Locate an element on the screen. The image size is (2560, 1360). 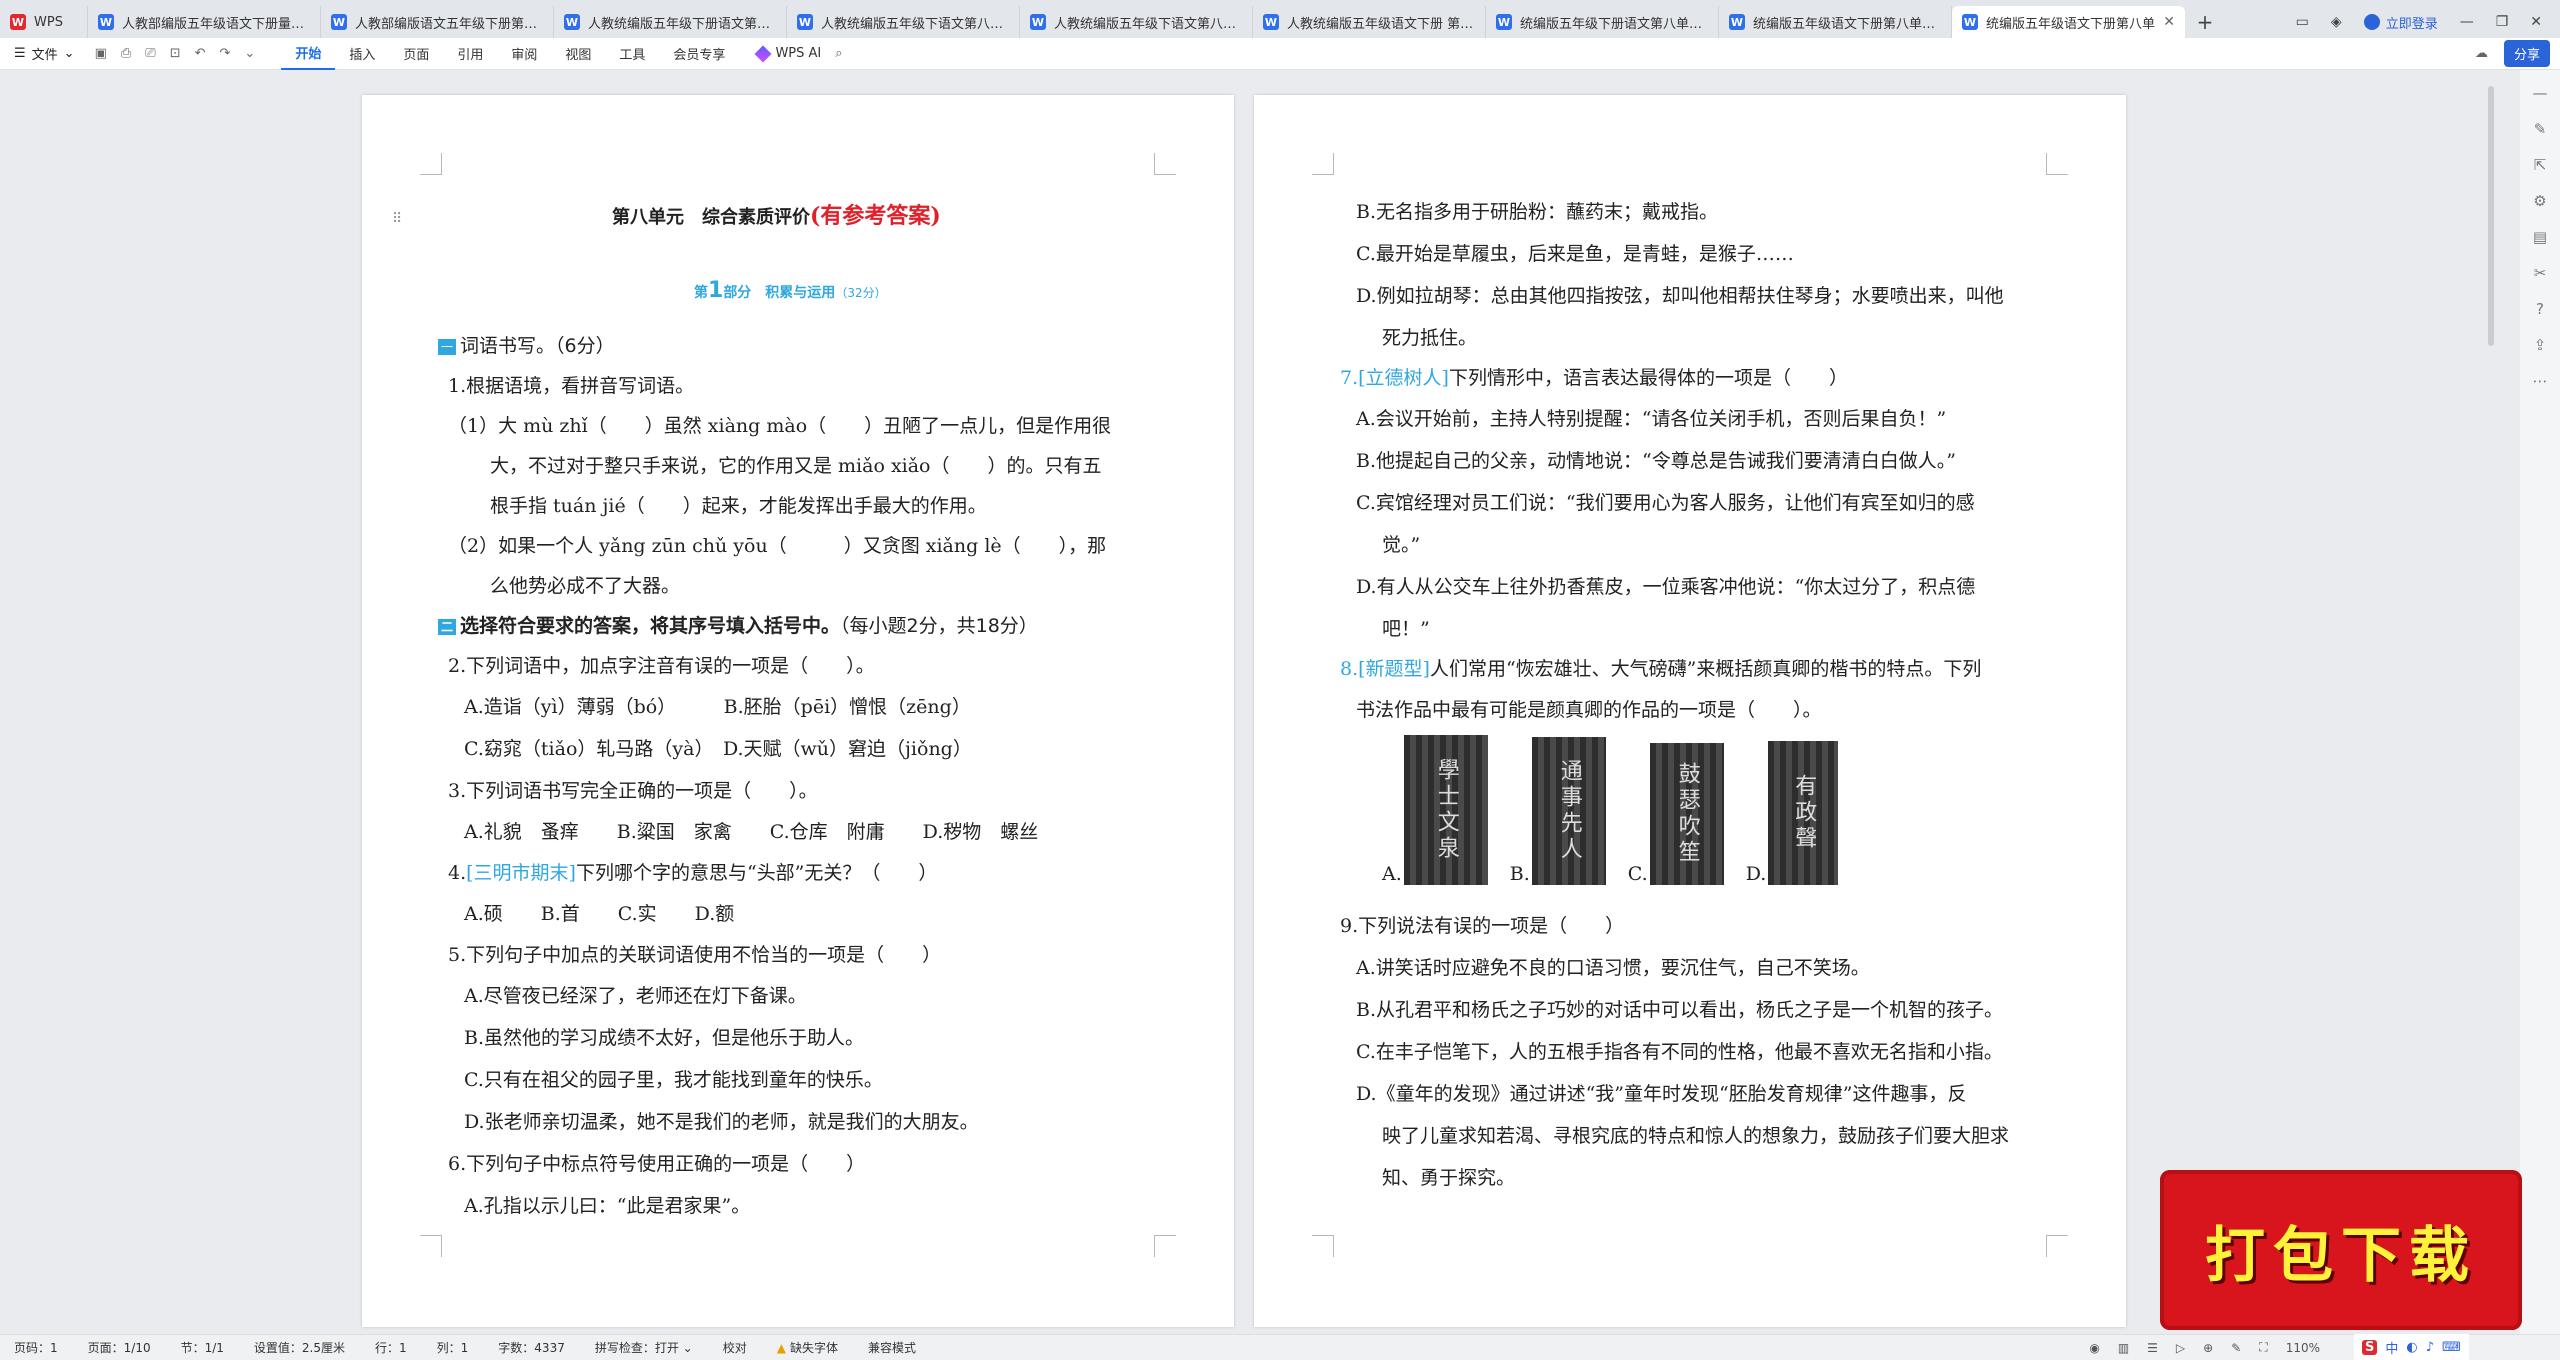
doc-title: 第八单元 综合素质评价(有参考答案) is located at coordinates (776, 216).